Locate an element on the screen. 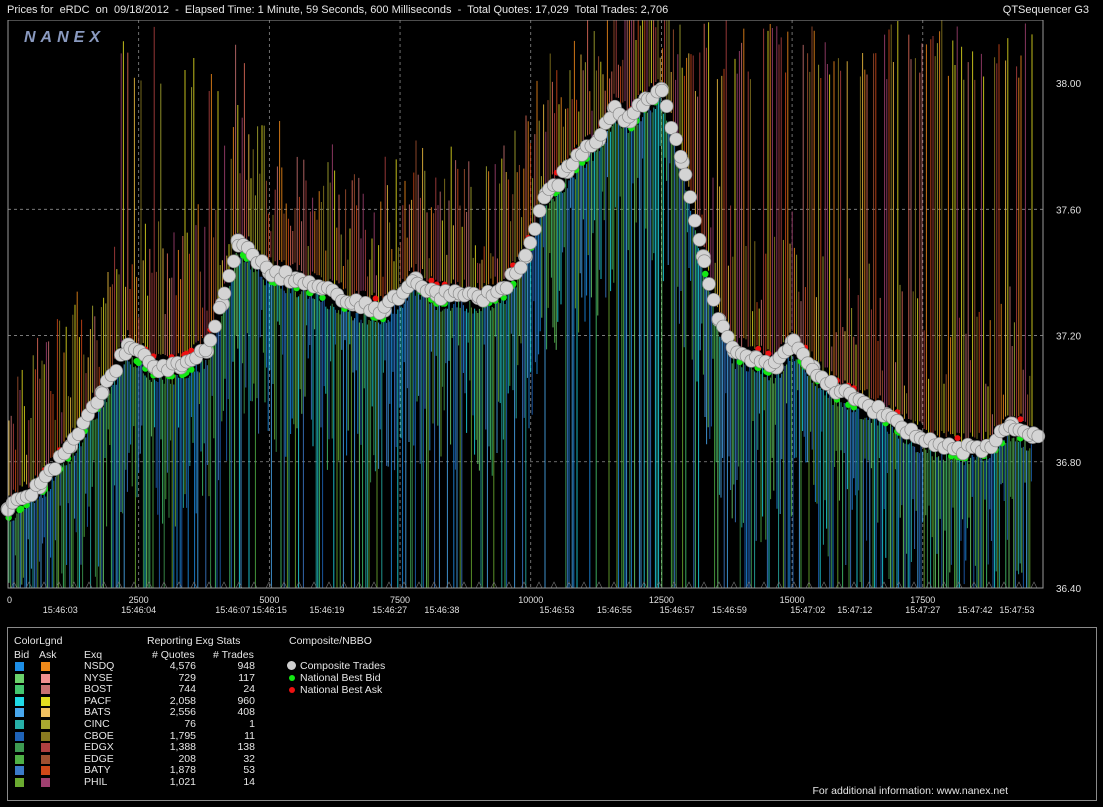 The width and height of the screenshot is (1103, 807). exchange-quotes: 1,878 is located at coordinates (182, 770).